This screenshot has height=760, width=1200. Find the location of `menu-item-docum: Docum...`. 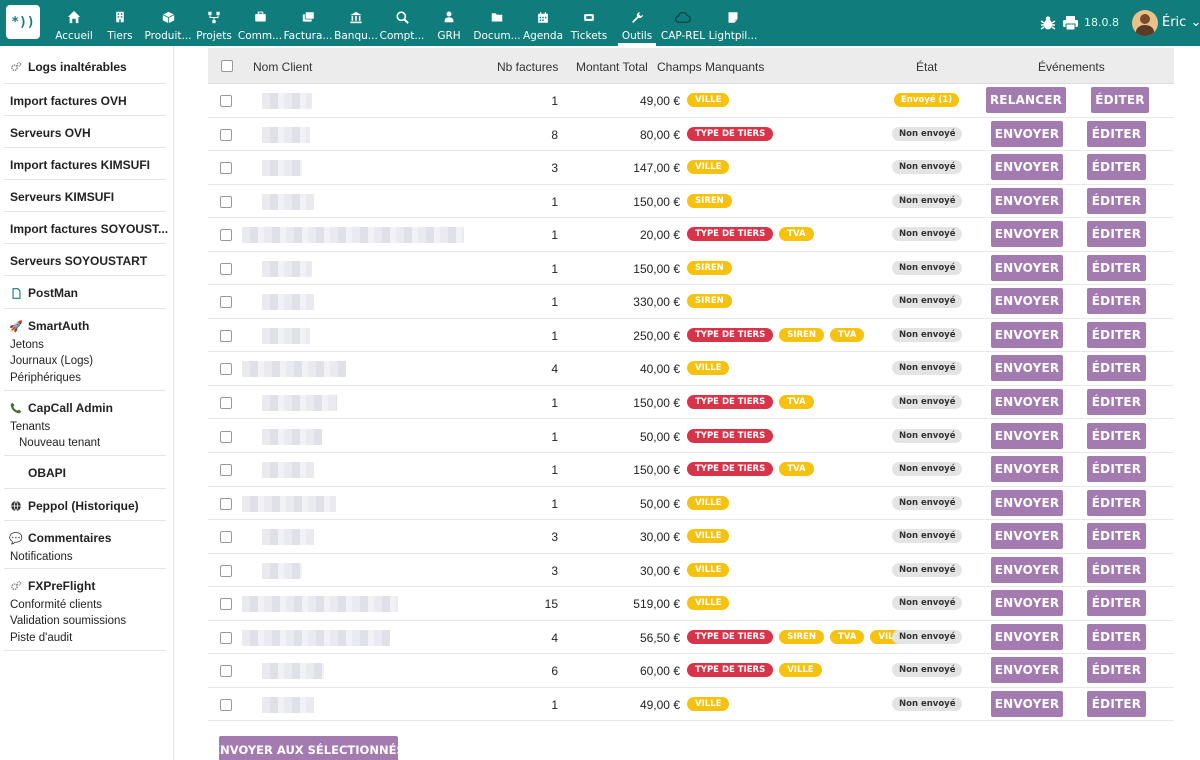

menu-item-docum: Docum... is located at coordinates (497, 23).